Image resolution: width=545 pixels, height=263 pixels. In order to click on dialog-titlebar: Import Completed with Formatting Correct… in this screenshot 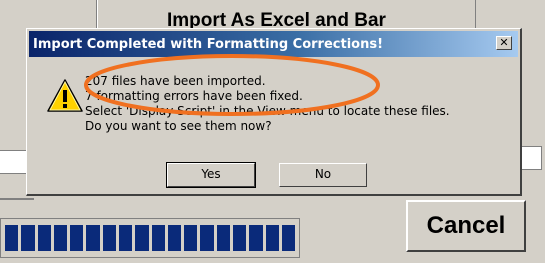, I will do `click(273, 44)`.